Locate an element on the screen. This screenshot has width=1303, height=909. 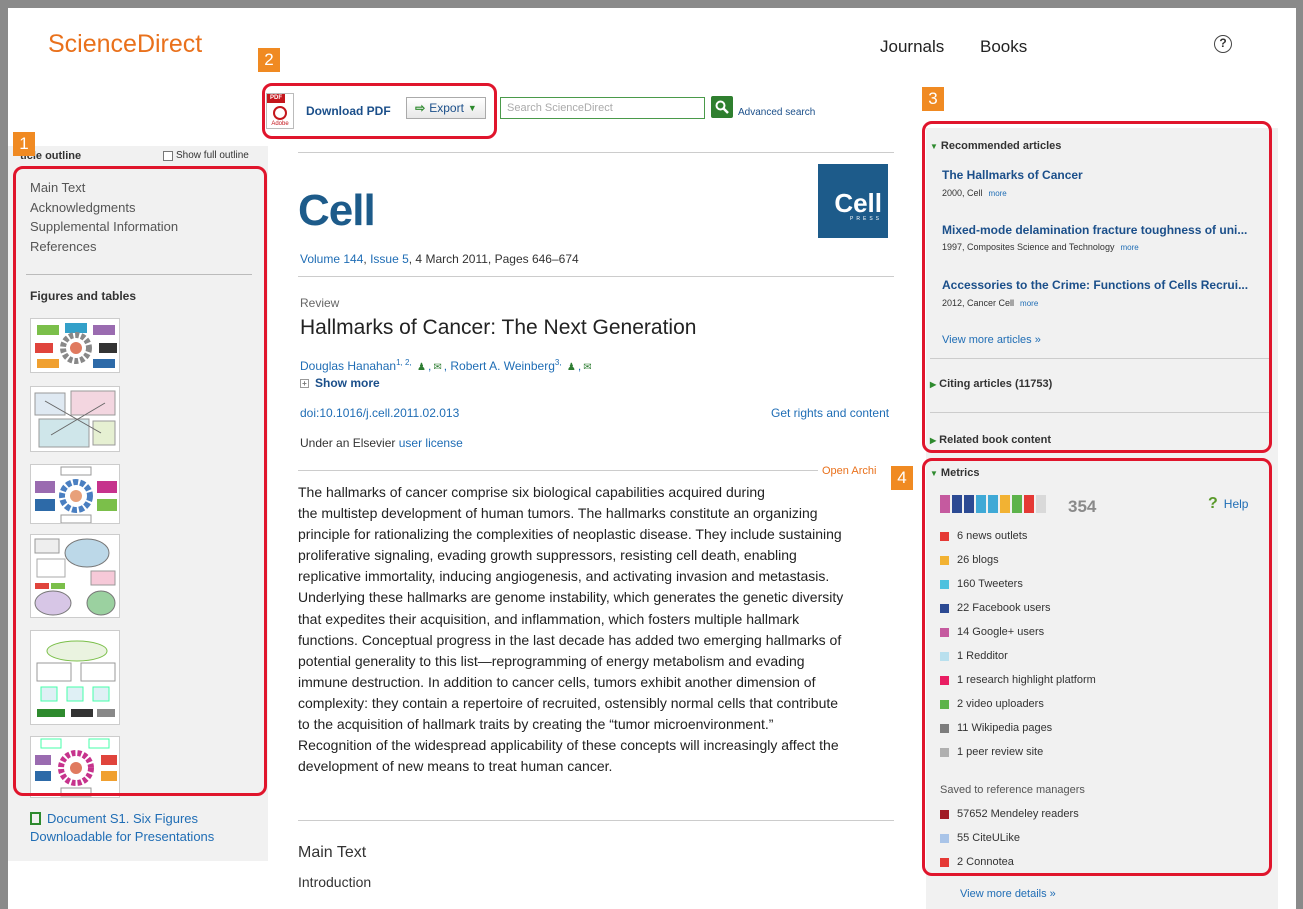
nav-books: Books is located at coordinates (1003, 47).